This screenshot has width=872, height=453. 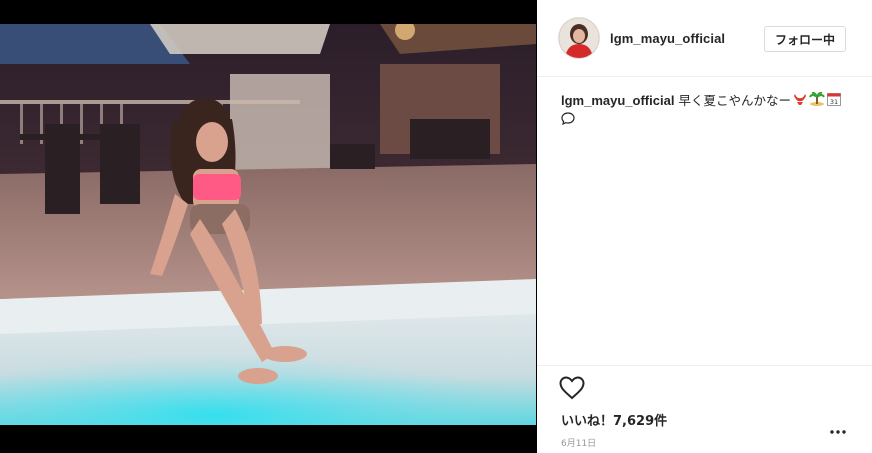 I want to click on username-link: lgm_mayu_official, so click(x=667, y=38).